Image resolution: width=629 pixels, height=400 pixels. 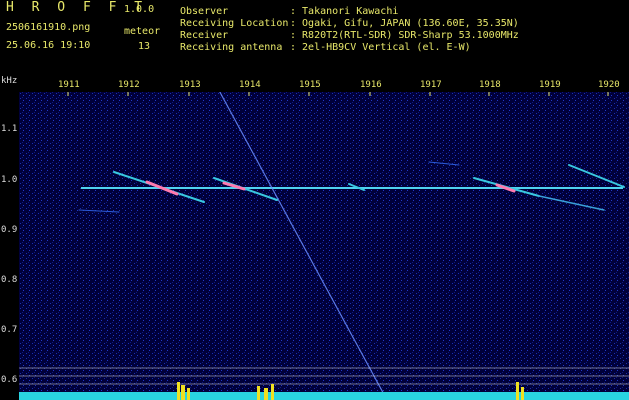 I want to click on spectrum-baseline, so click(x=324, y=396).